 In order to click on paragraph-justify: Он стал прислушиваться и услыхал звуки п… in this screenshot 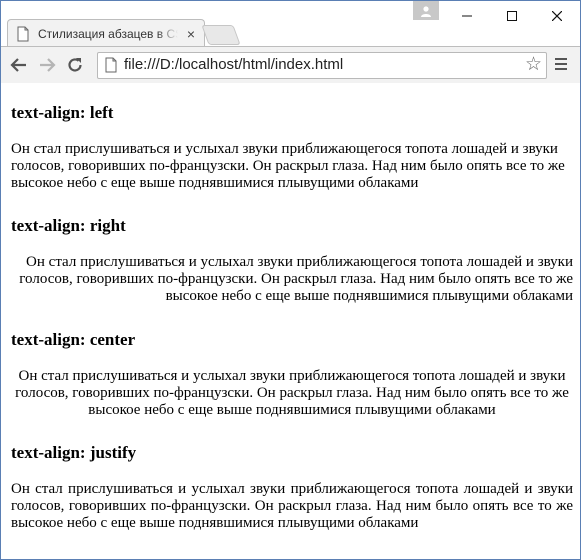, I will do `click(292, 506)`.